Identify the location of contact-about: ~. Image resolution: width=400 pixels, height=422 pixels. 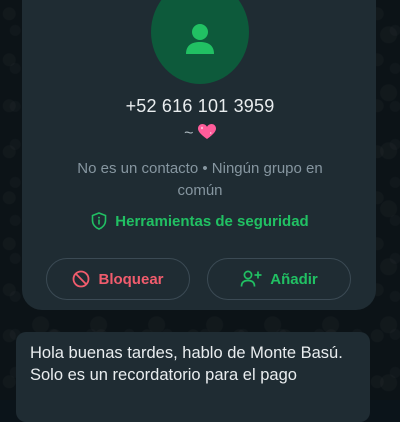
(200, 133).